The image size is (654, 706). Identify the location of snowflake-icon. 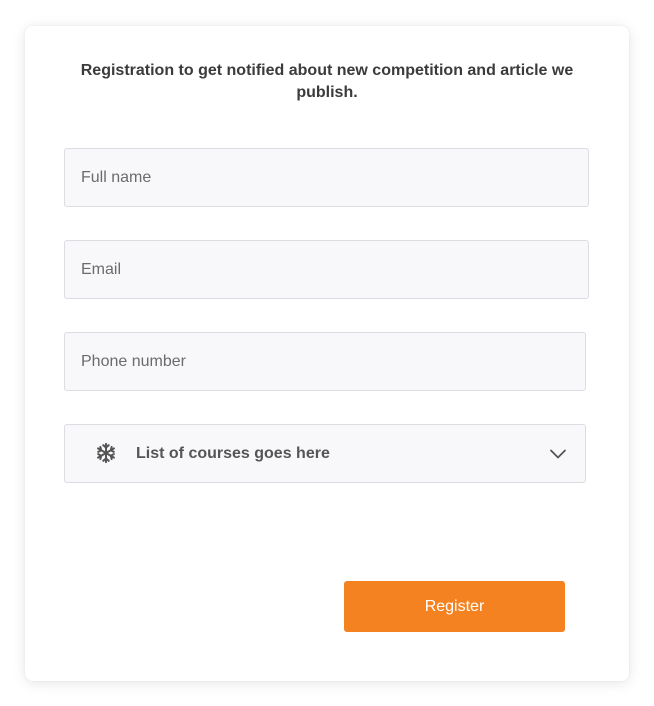
(106, 453).